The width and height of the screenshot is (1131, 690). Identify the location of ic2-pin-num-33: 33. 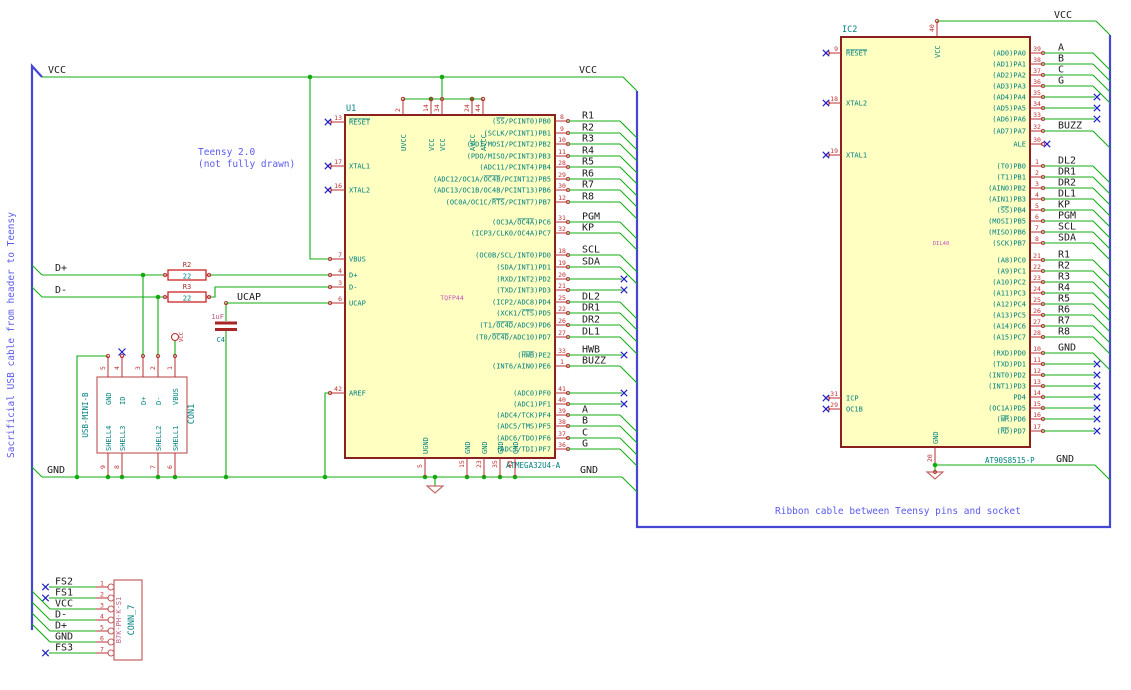
(1037, 115).